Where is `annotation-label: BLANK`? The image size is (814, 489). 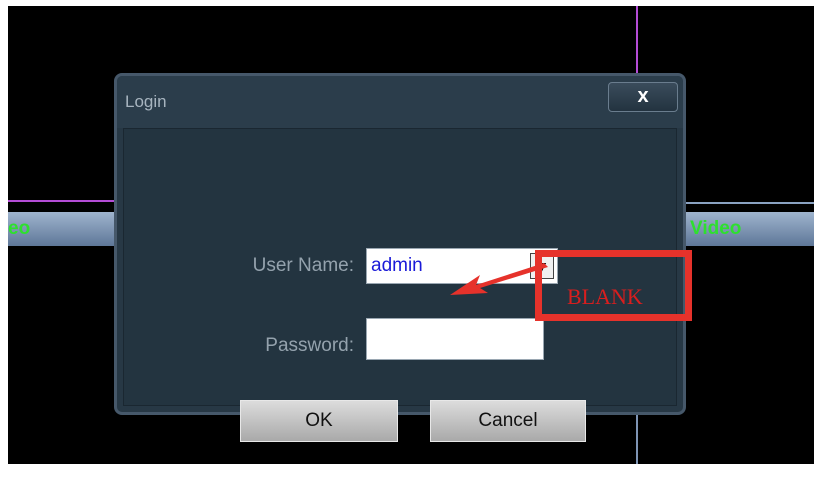 annotation-label: BLANK is located at coordinates (605, 296).